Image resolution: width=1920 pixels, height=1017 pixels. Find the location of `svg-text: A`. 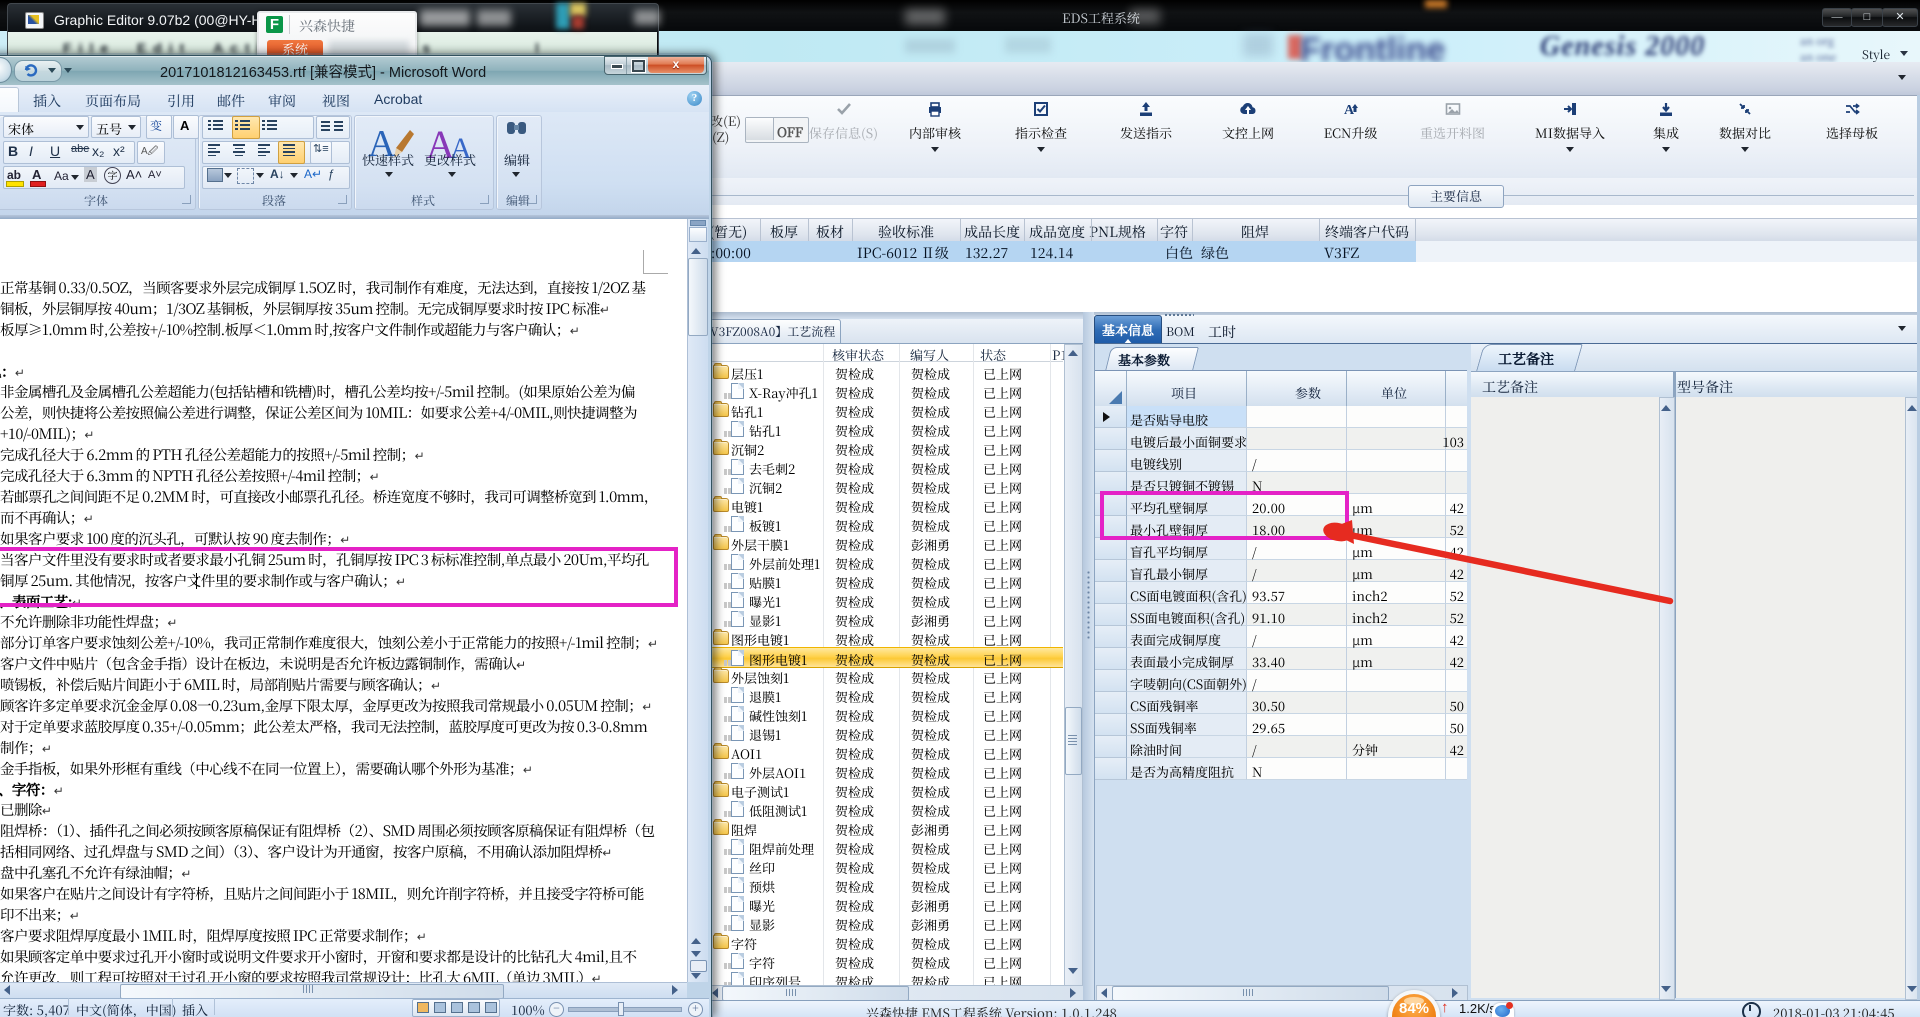

svg-text: A is located at coordinates (1349, 110).